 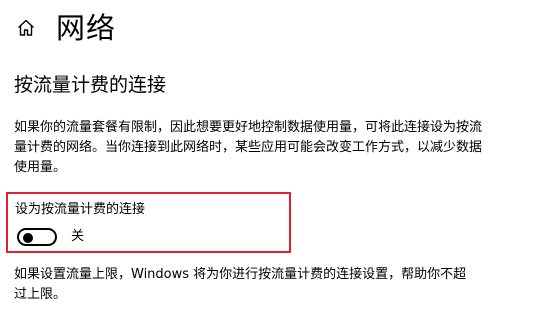 I want to click on section-title: 按流量计费的连接, so click(x=90, y=85).